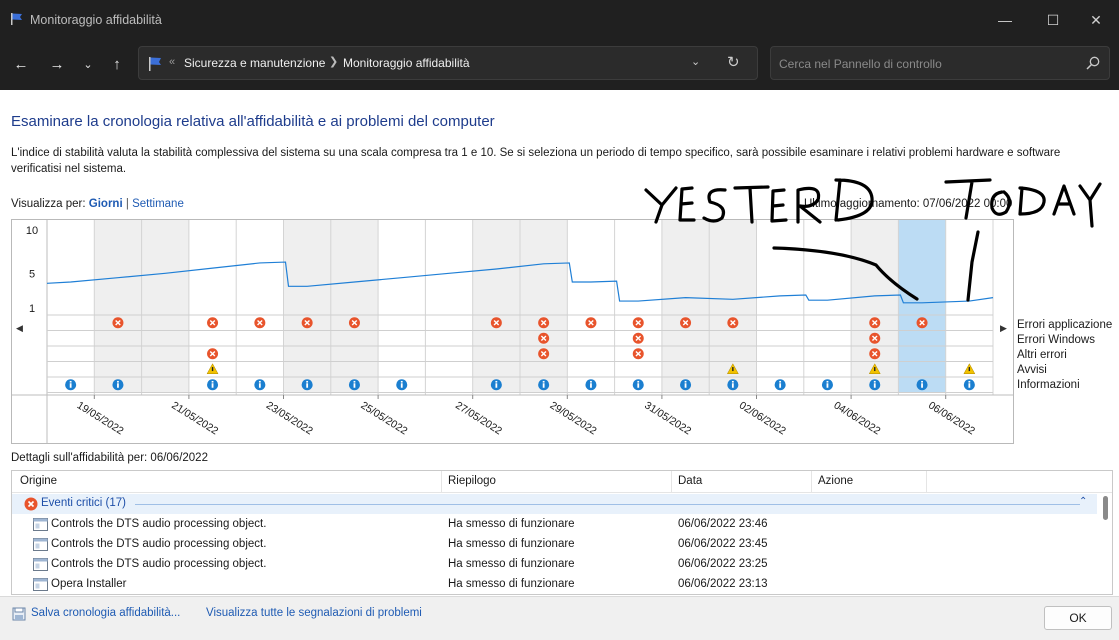 The width and height of the screenshot is (1119, 640). I want to click on date-label: 31/05/2022, so click(667, 418).